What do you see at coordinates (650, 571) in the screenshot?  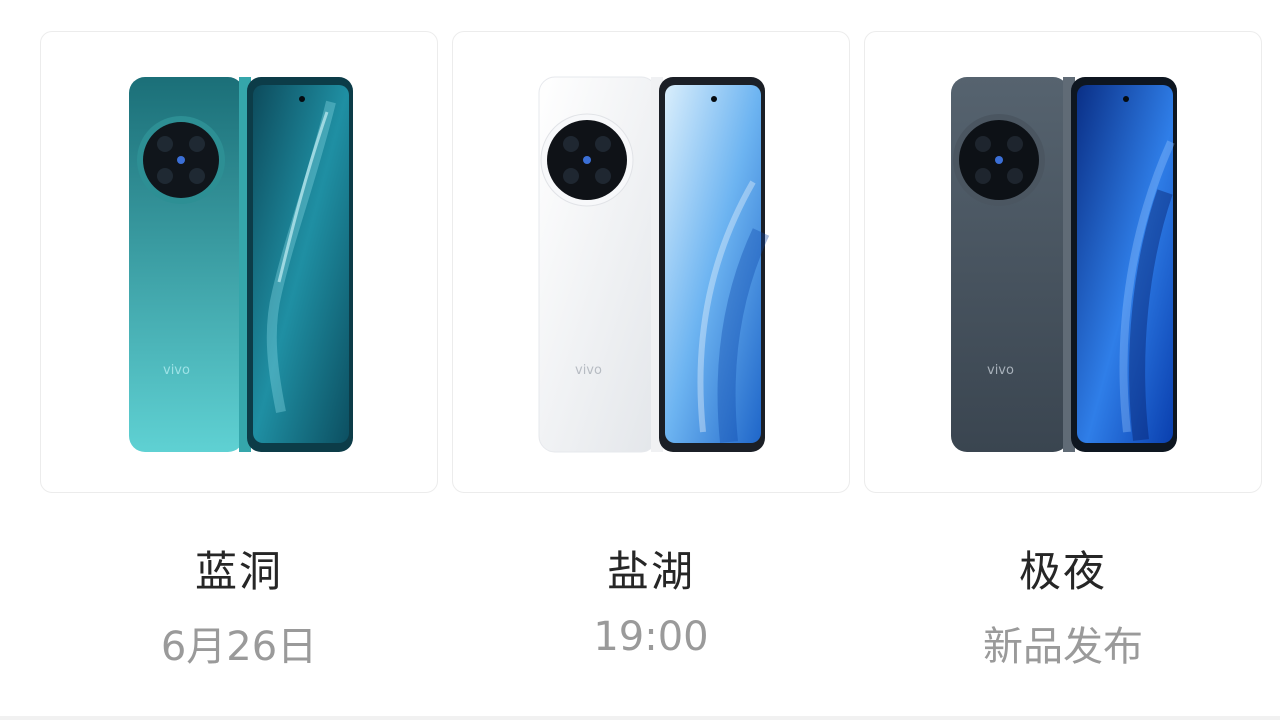 I see `color-name-salt-lake: 盐湖` at bounding box center [650, 571].